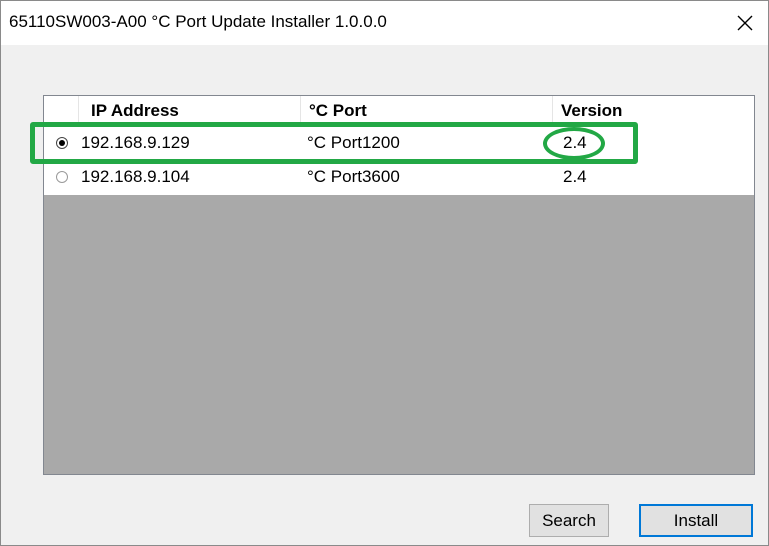  Describe the element at coordinates (61, 111) in the screenshot. I see `column-header-select` at that location.